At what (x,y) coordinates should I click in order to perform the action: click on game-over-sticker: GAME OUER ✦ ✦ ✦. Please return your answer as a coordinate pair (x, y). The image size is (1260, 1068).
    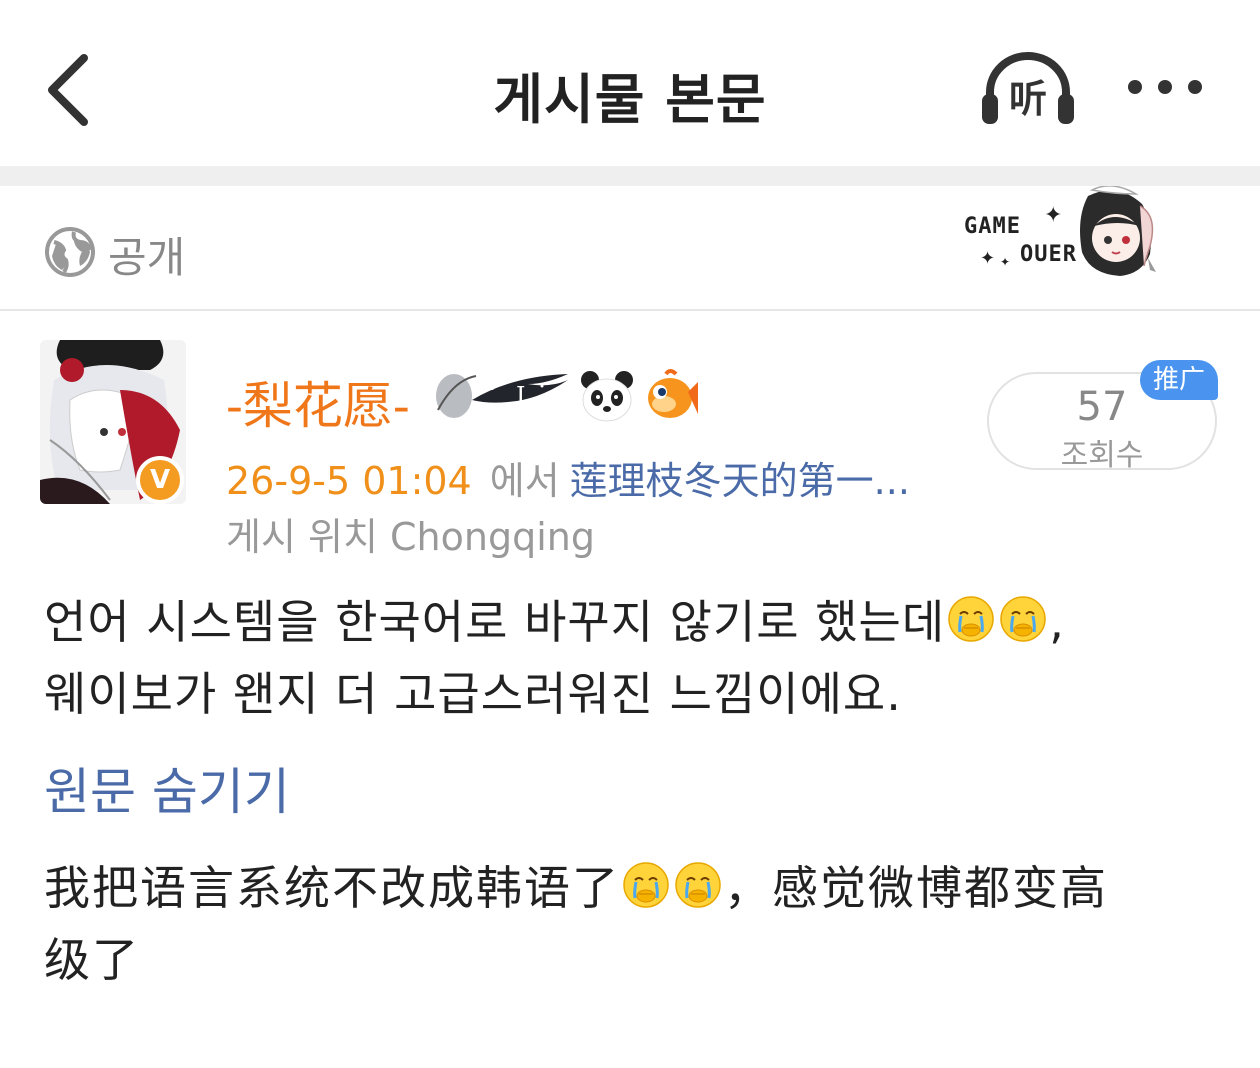
    Looking at the image, I should click on (1070, 241).